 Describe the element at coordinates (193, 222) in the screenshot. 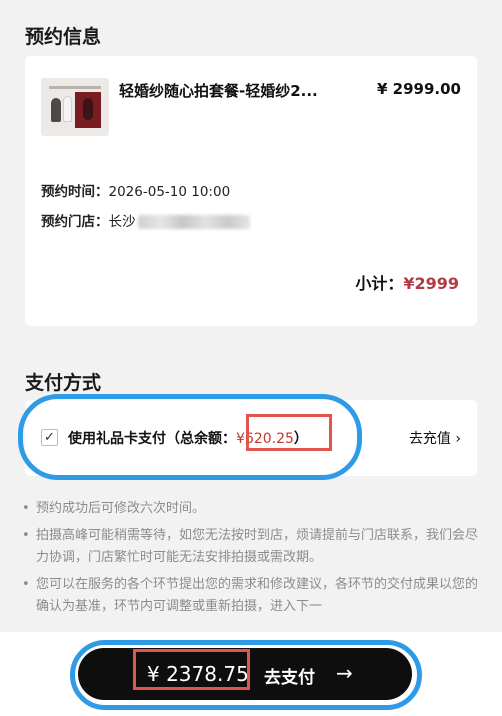

I see `redacted-store-address` at that location.